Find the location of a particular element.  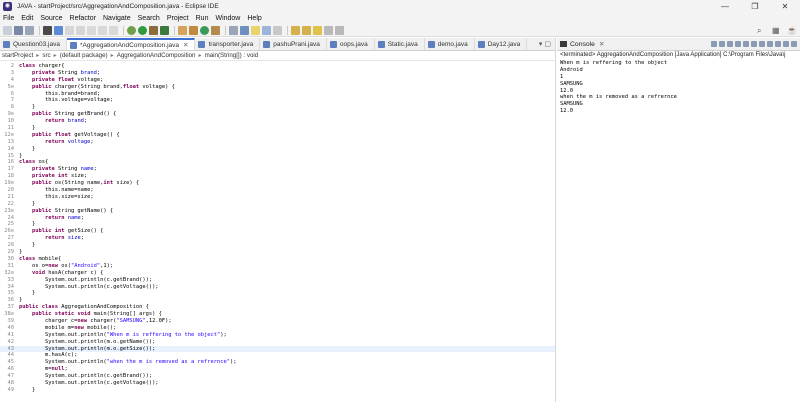

code-text: void hasA(charger c) { is located at coordinates (67, 272).